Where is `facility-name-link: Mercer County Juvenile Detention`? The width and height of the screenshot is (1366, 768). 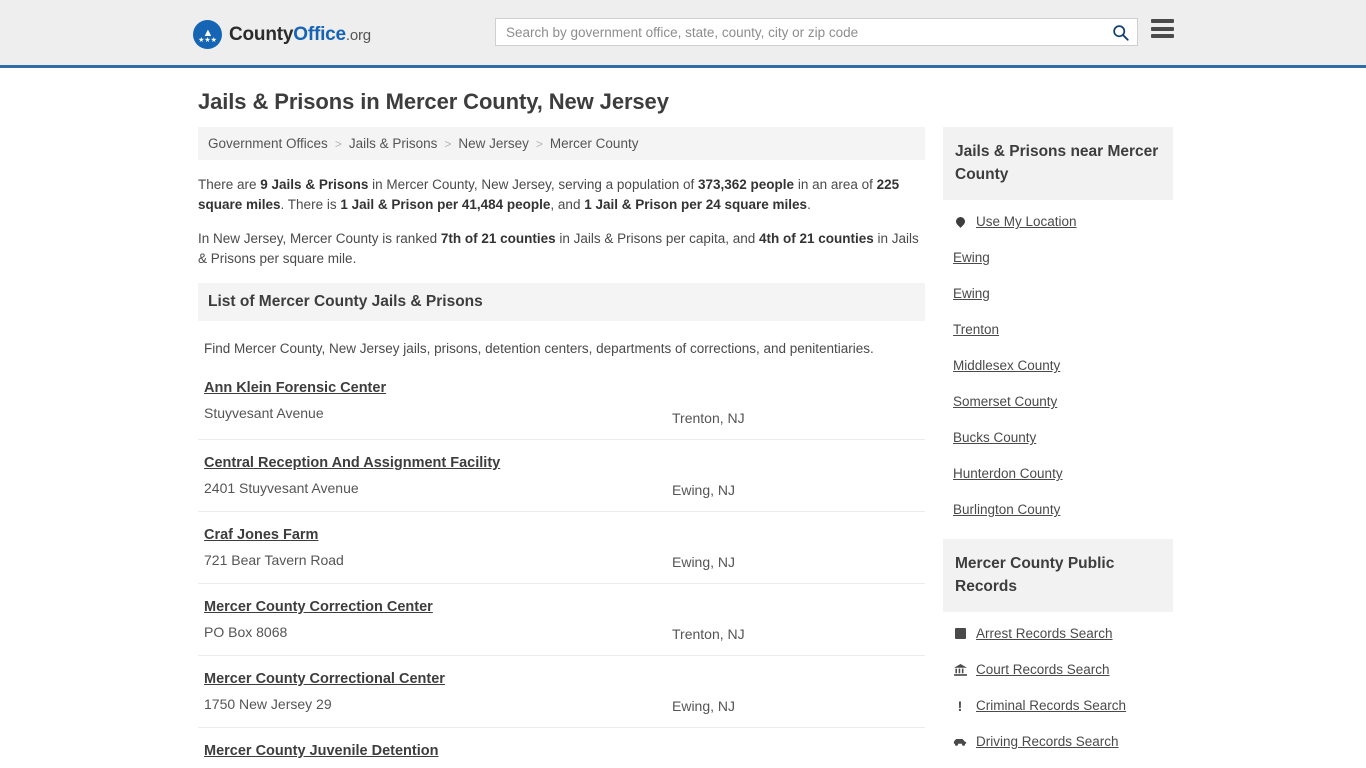
facility-name-link: Mercer County Juvenile Detention is located at coordinates (321, 751).